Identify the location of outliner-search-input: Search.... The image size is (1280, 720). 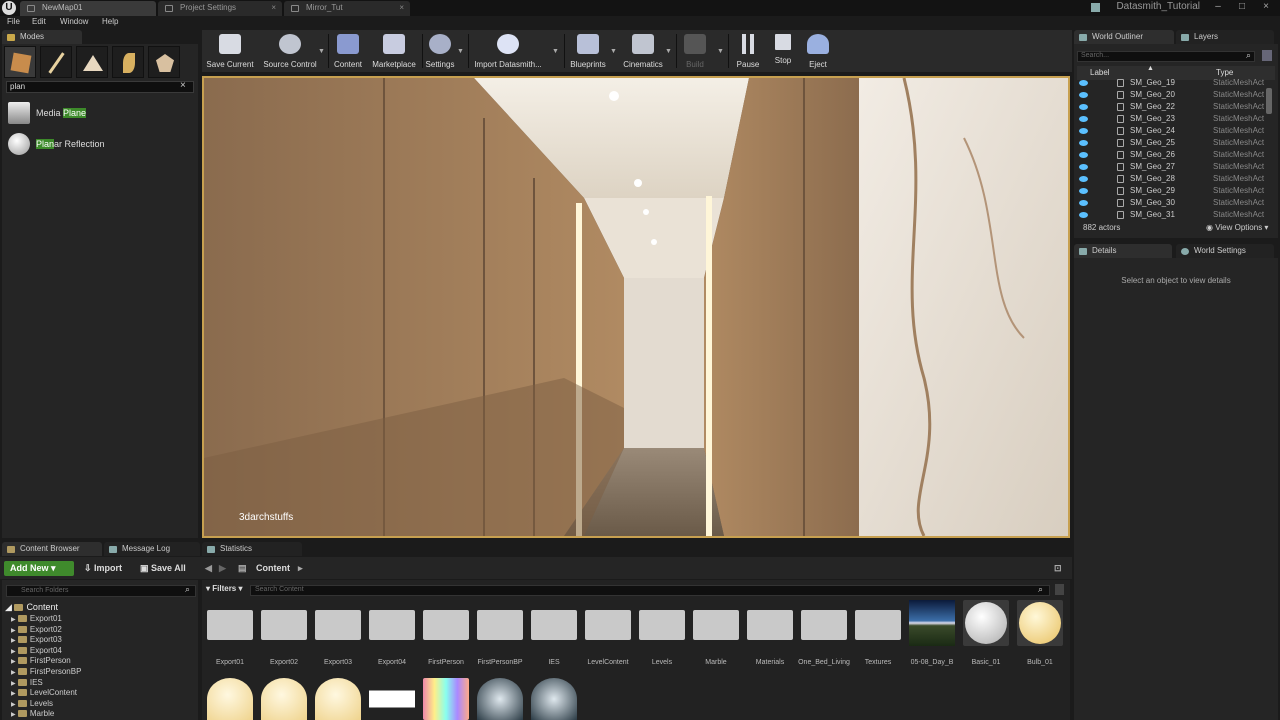
(1166, 56).